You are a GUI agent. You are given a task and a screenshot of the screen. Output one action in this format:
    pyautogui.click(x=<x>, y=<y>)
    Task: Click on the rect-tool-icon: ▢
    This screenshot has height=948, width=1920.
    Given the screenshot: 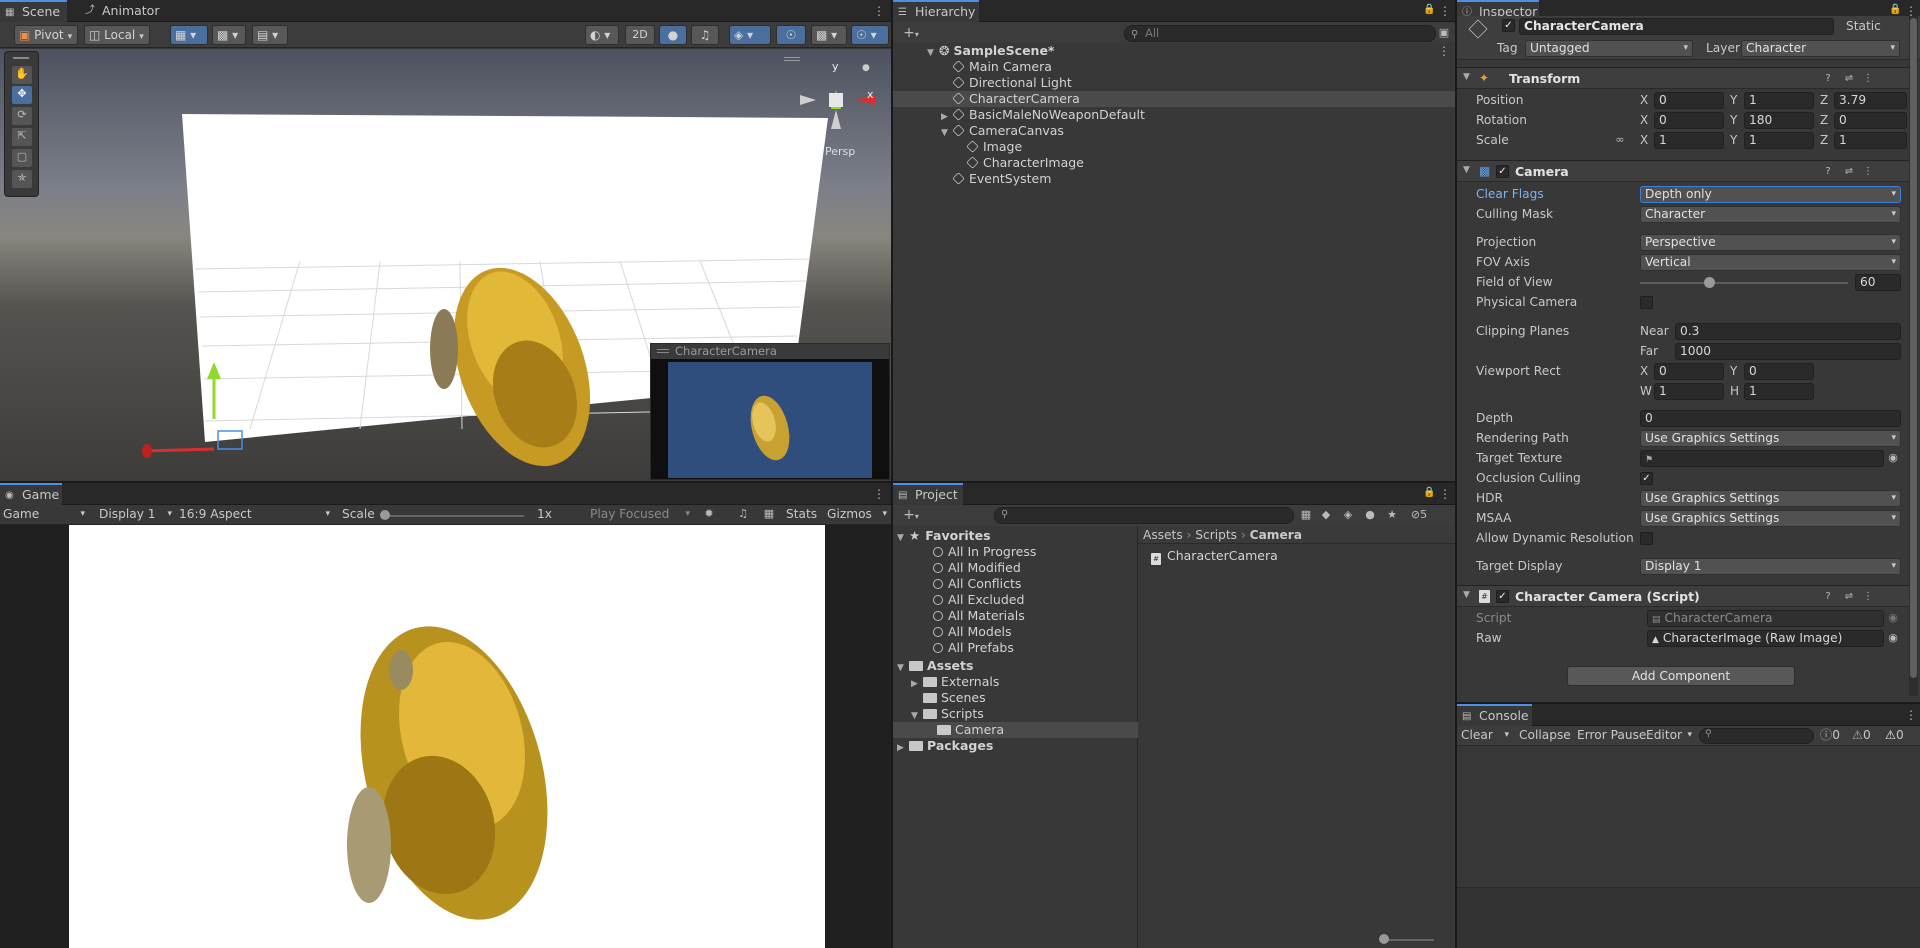 What is the action you would take?
    pyautogui.click(x=22, y=158)
    